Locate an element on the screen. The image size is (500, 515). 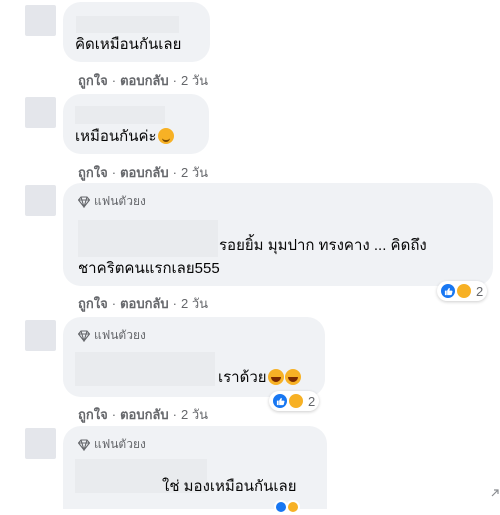
comment-text-content: เราด้วย is located at coordinates (242, 377).